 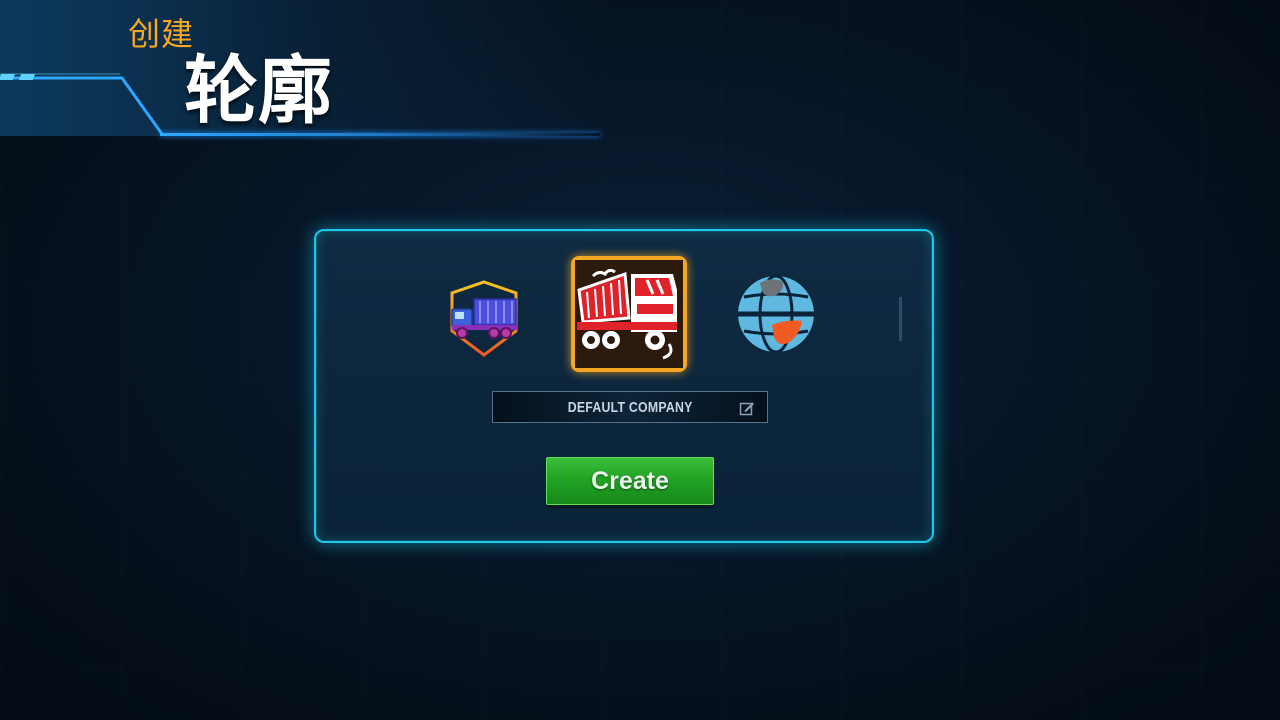 I want to click on red-dump-truck-icon, so click(x=629, y=314).